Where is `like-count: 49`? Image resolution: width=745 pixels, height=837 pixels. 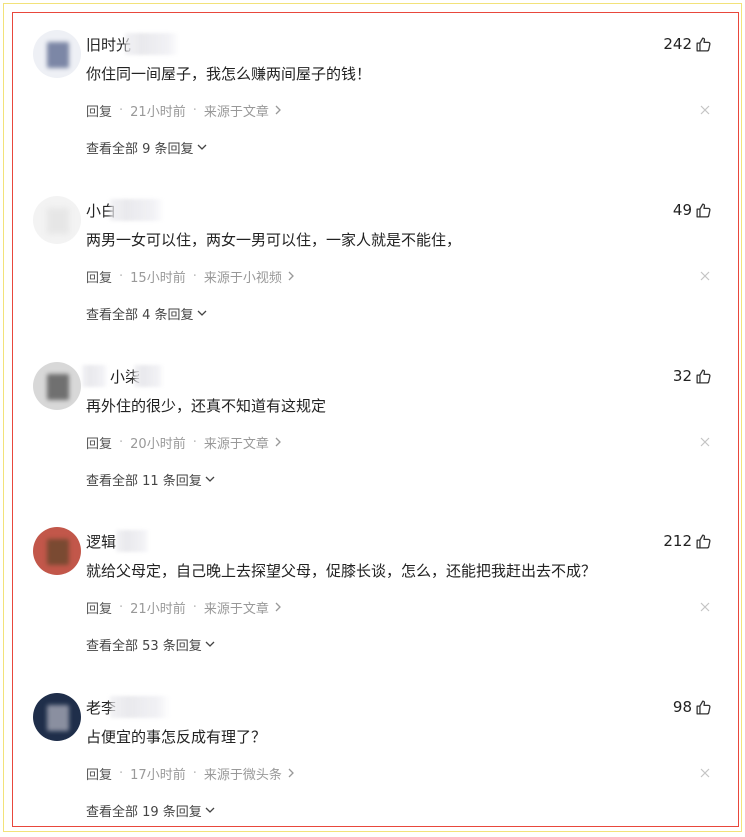 like-count: 49 is located at coordinates (682, 210).